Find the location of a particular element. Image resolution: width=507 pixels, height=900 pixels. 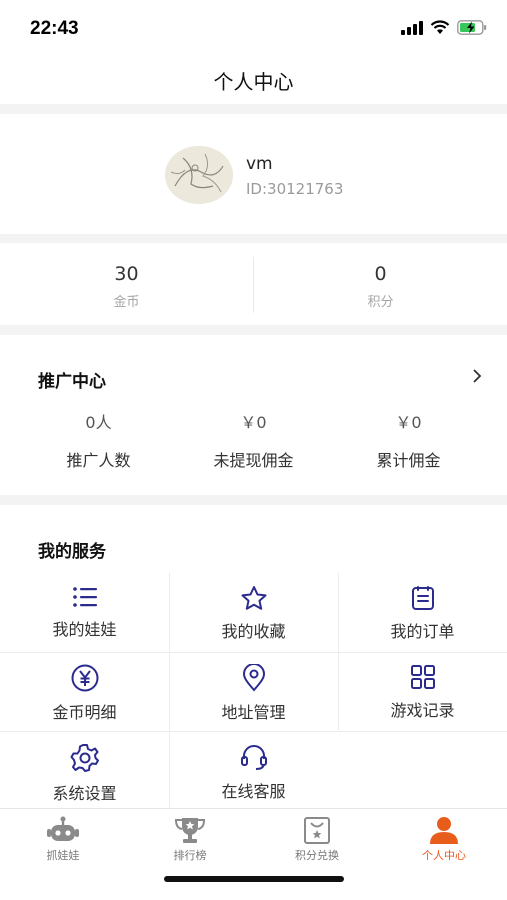

yen-coin-icon is located at coordinates (84, 678).